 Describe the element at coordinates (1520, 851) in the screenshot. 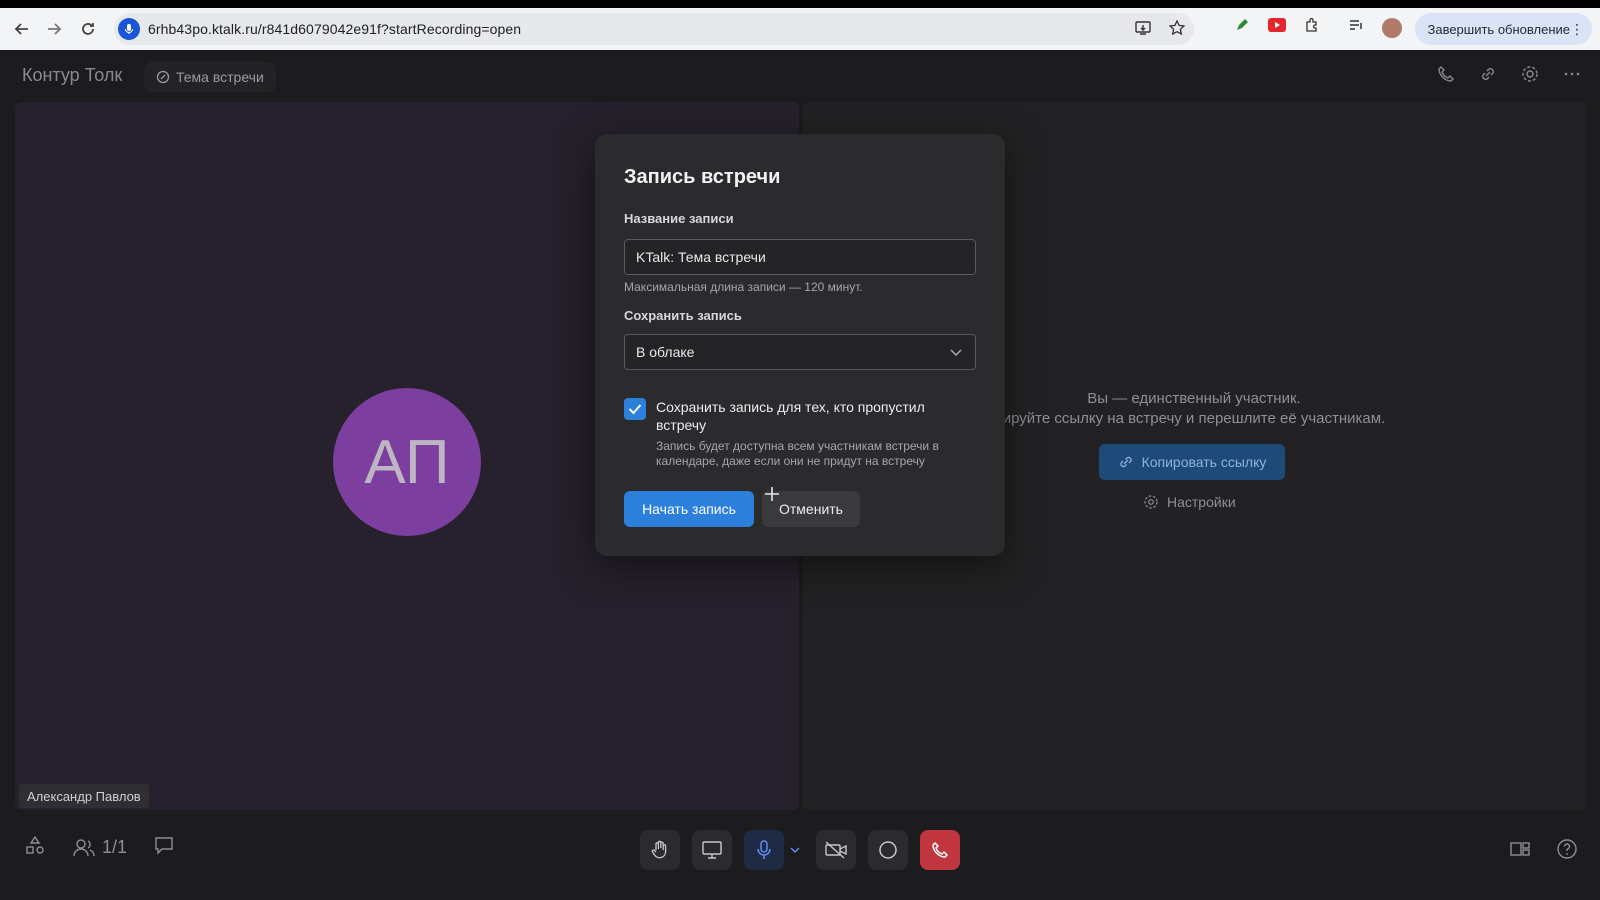

I see `layout-icon` at that location.